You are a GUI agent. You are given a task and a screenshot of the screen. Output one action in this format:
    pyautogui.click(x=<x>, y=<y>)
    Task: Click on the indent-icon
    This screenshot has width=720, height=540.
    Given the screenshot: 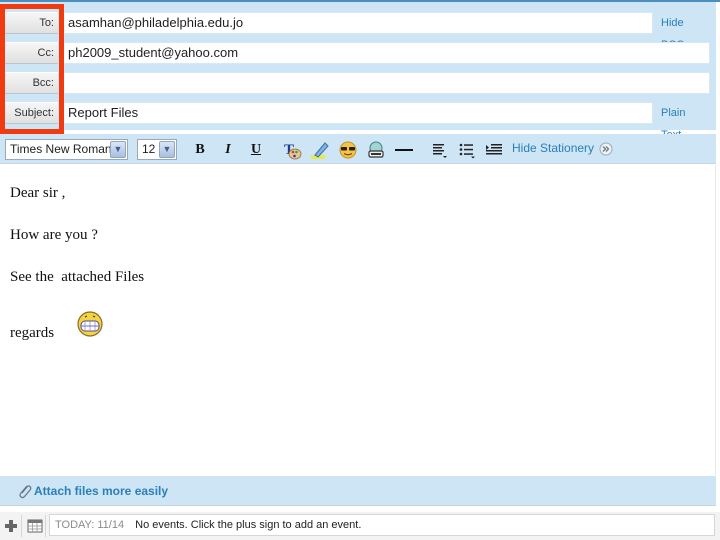 What is the action you would take?
    pyautogui.click(x=494, y=149)
    